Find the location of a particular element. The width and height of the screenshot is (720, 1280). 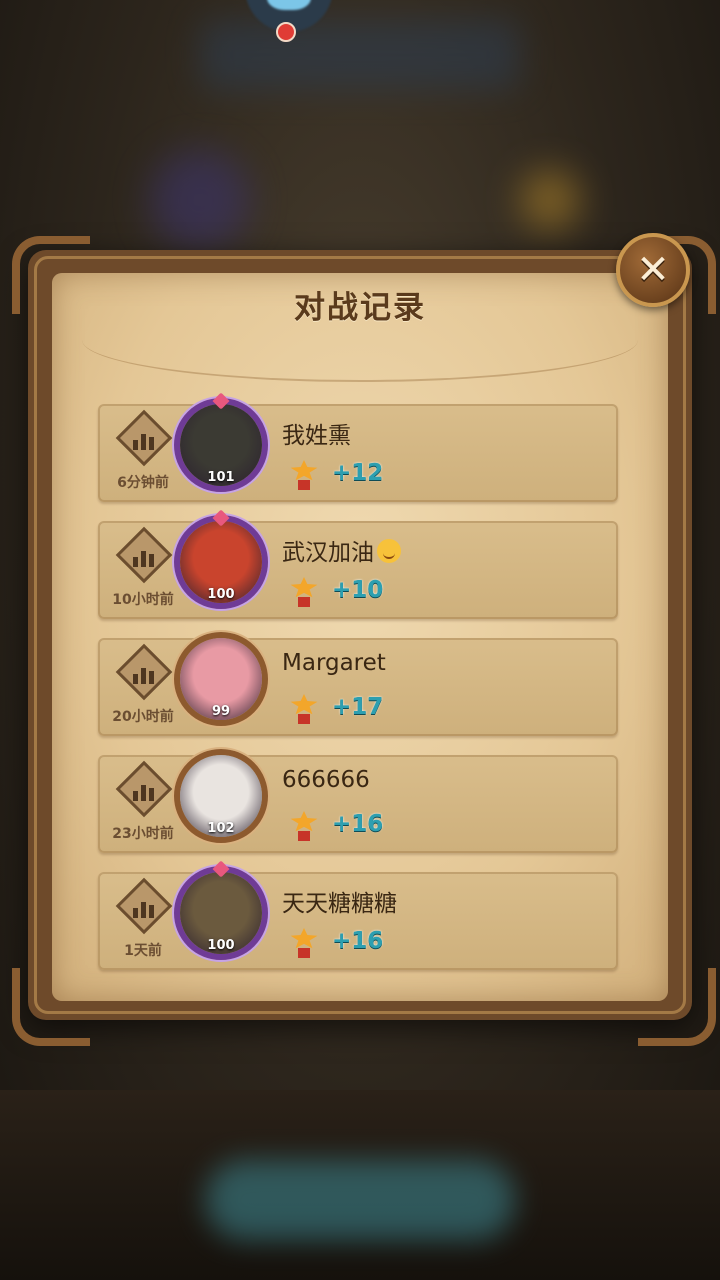

record-row: 6分钟前 101 我姓熏 +12 is located at coordinates (358, 447).